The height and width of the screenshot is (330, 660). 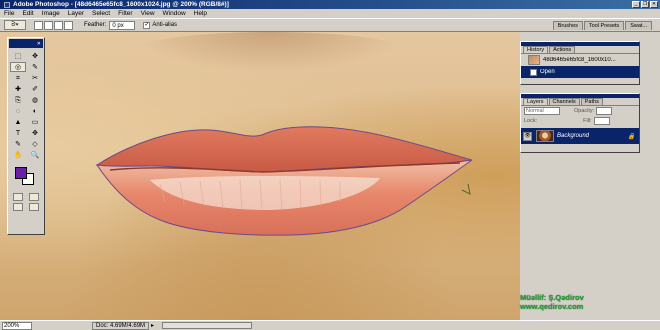 What do you see at coordinates (535, 101) in the screenshot?
I see `tab-layers: Layers` at bounding box center [535, 101].